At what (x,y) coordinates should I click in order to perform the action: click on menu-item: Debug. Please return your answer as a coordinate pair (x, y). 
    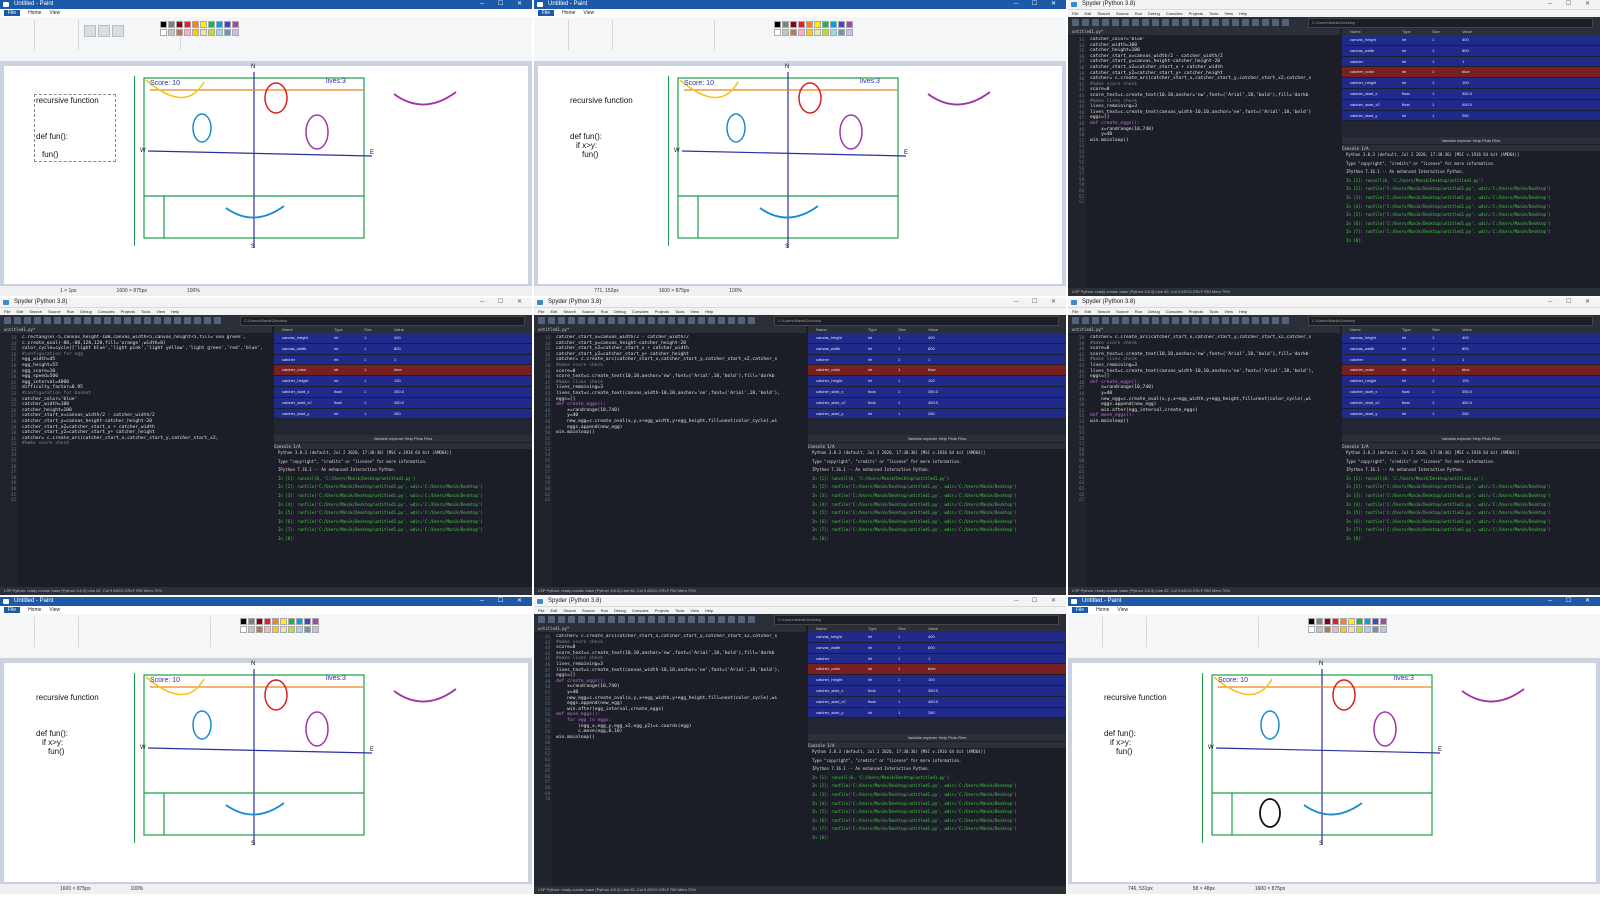
    Looking at the image, I should click on (1154, 311).